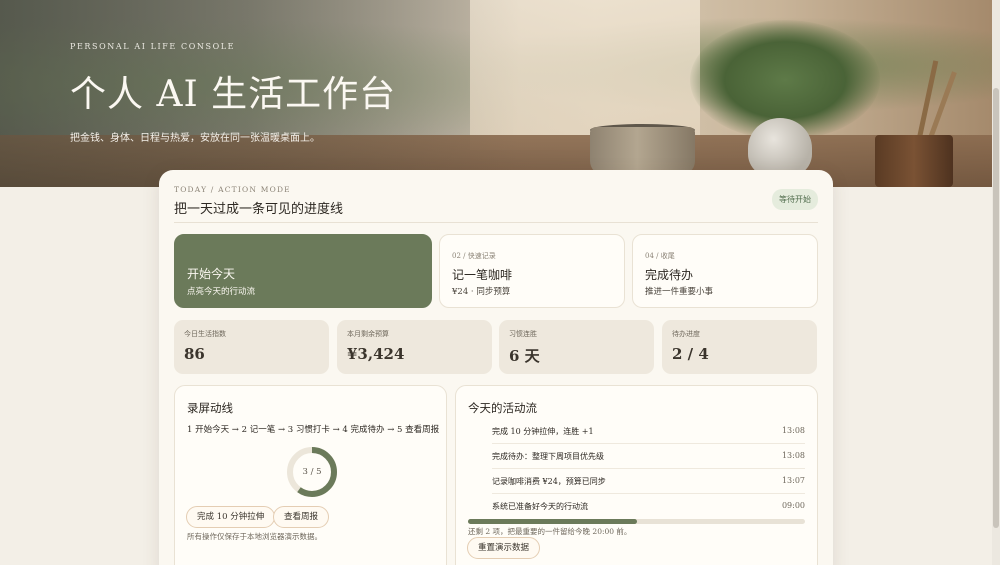  I want to click on activity-row: 记录咖啡消费 ¥24，预算已同步 13:07, so click(648, 481).